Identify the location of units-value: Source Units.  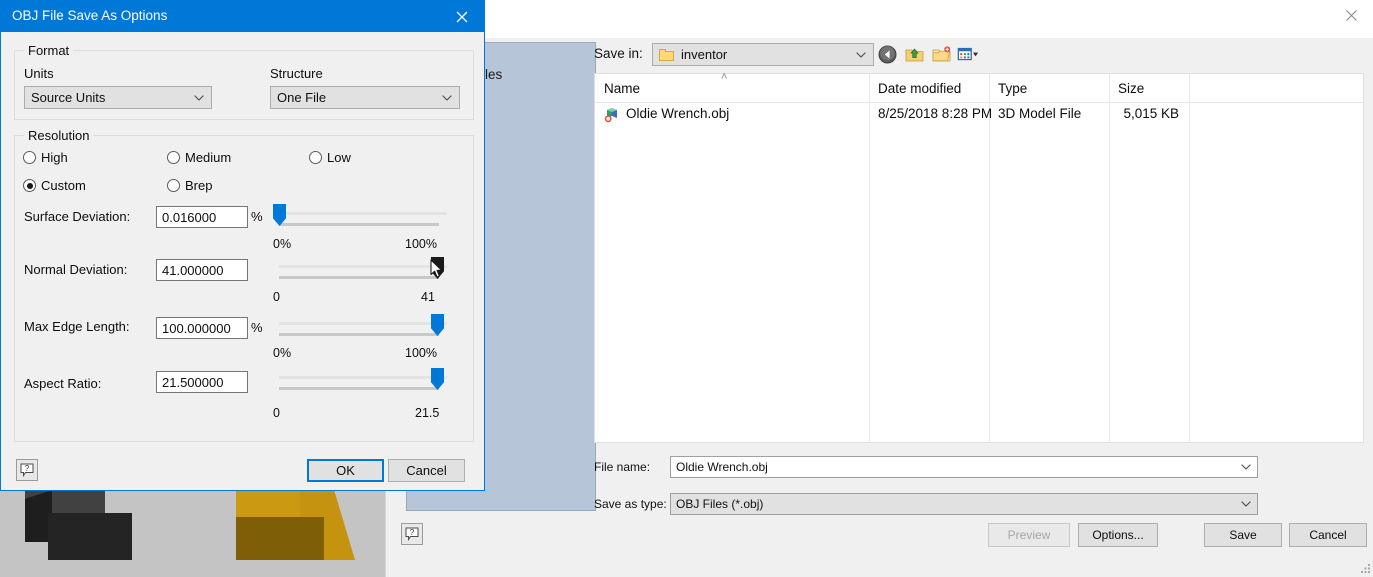
(68, 97).